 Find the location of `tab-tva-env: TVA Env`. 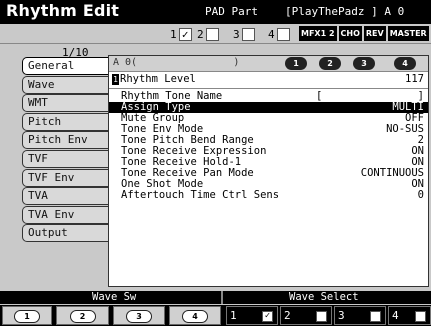

tab-tva-env: TVA Env is located at coordinates (66, 214).